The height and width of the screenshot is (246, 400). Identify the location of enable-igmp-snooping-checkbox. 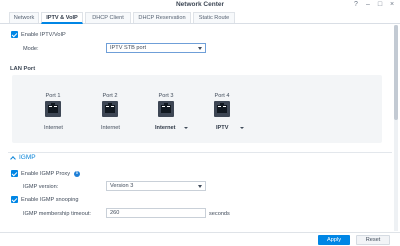
(14, 199).